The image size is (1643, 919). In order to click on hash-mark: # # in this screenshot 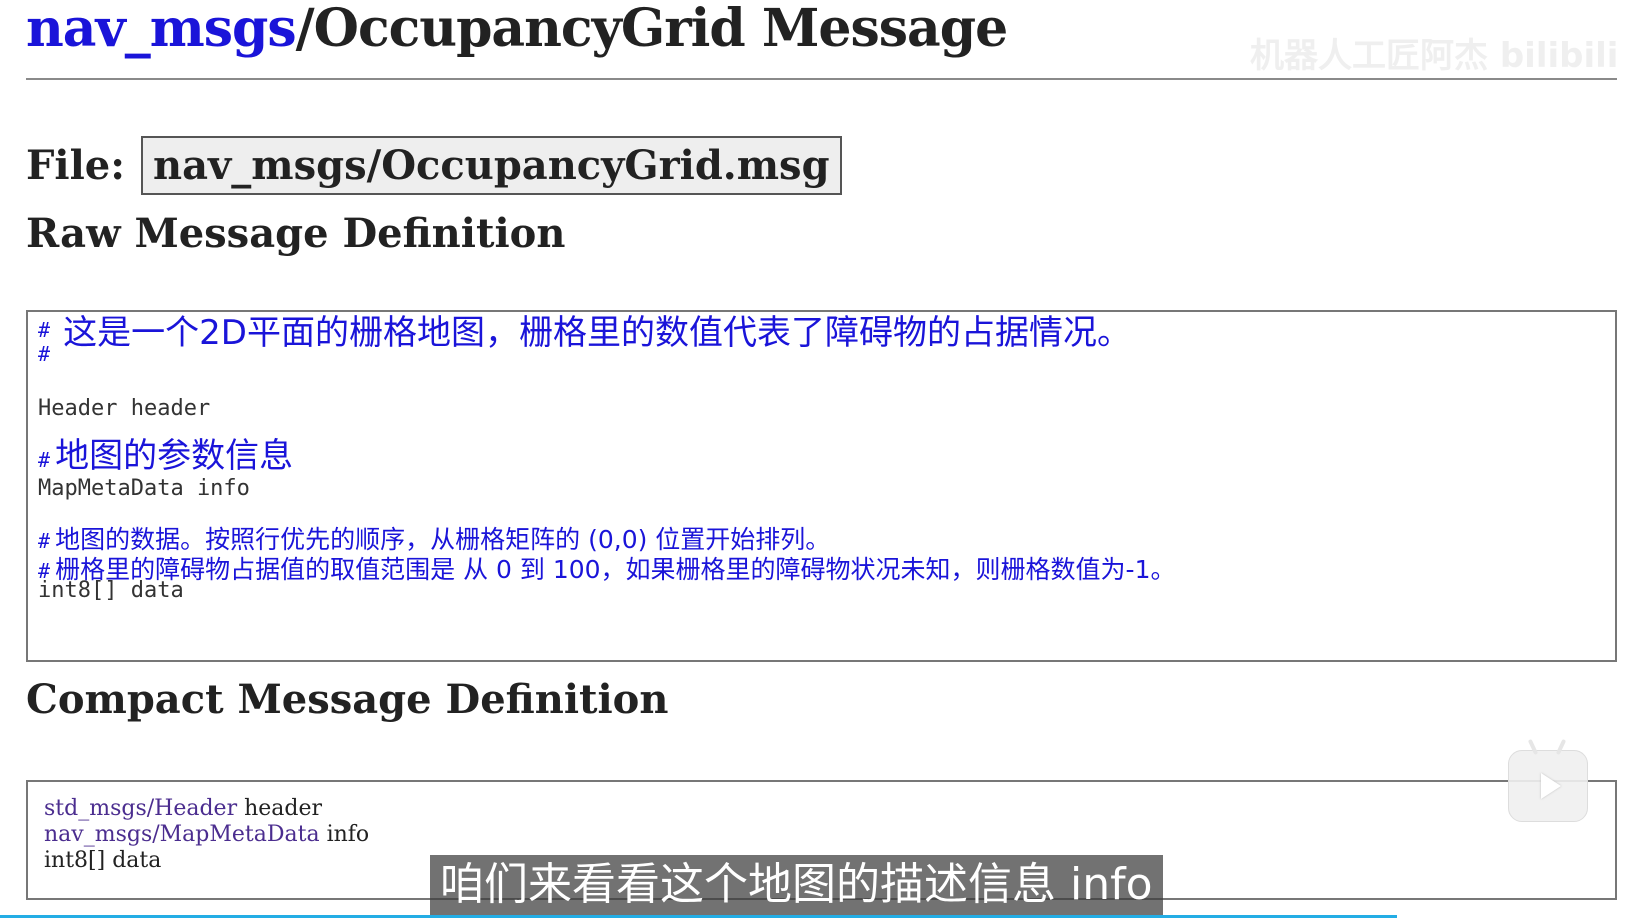, I will do `click(44, 342)`.